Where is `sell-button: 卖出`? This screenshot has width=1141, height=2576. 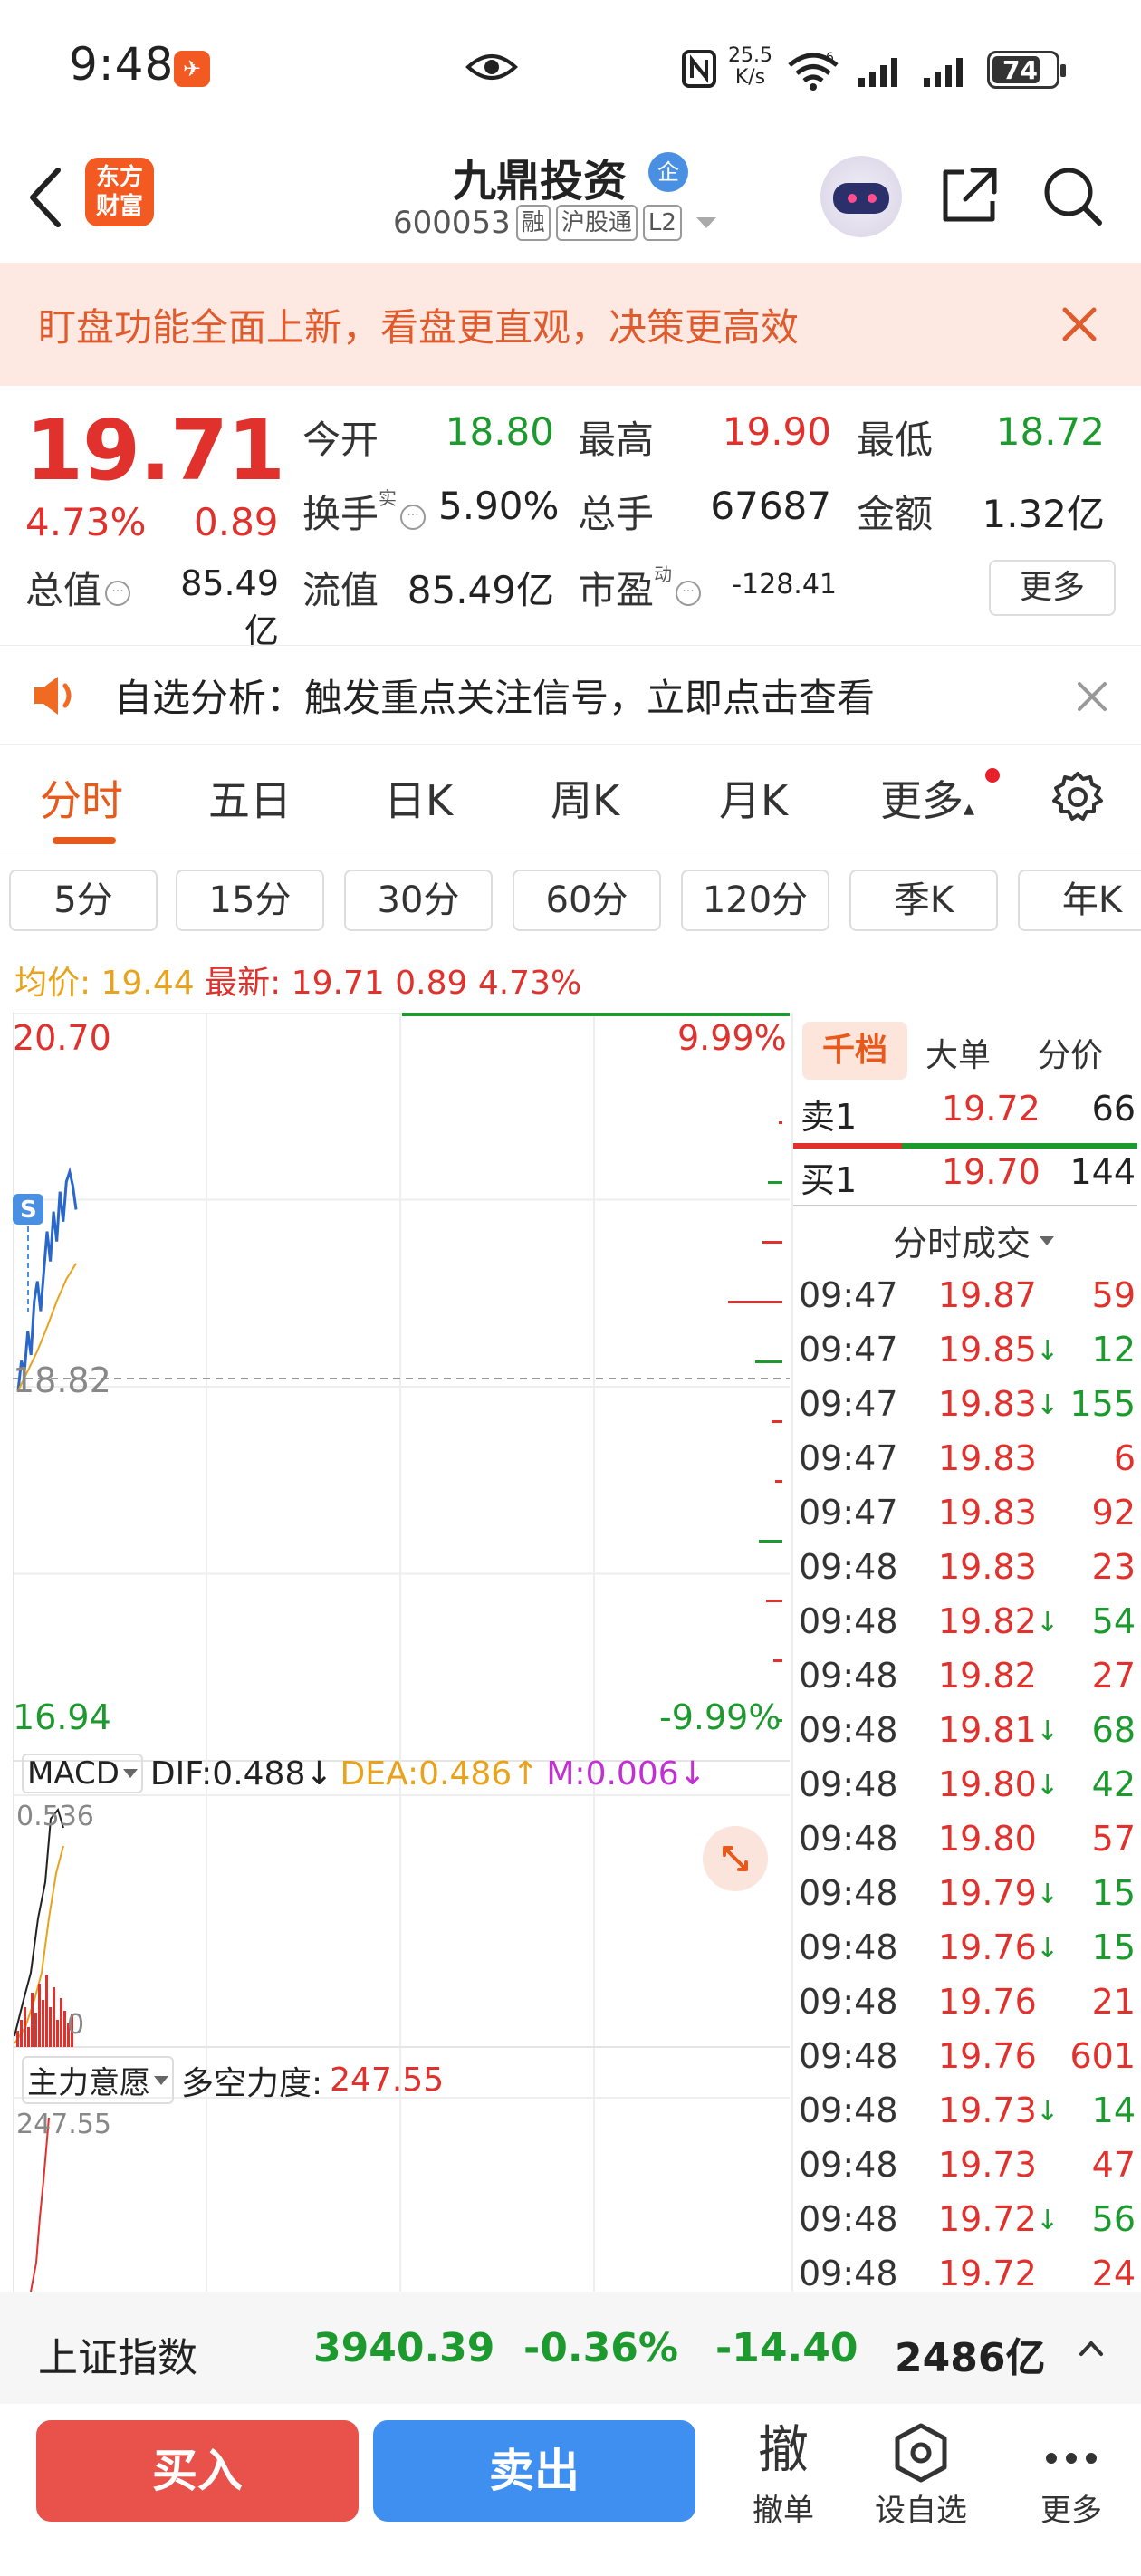
sell-button: 卖出 is located at coordinates (534, 2471).